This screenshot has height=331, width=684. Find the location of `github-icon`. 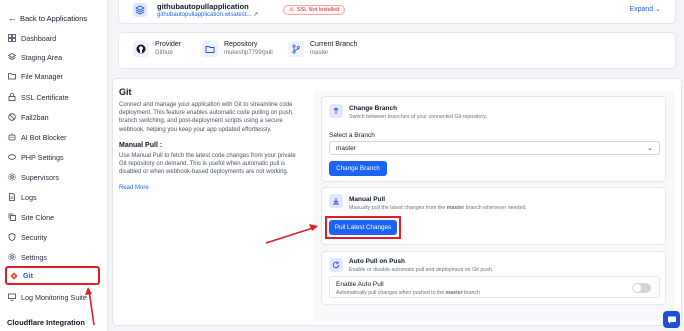

github-icon is located at coordinates (141, 49).